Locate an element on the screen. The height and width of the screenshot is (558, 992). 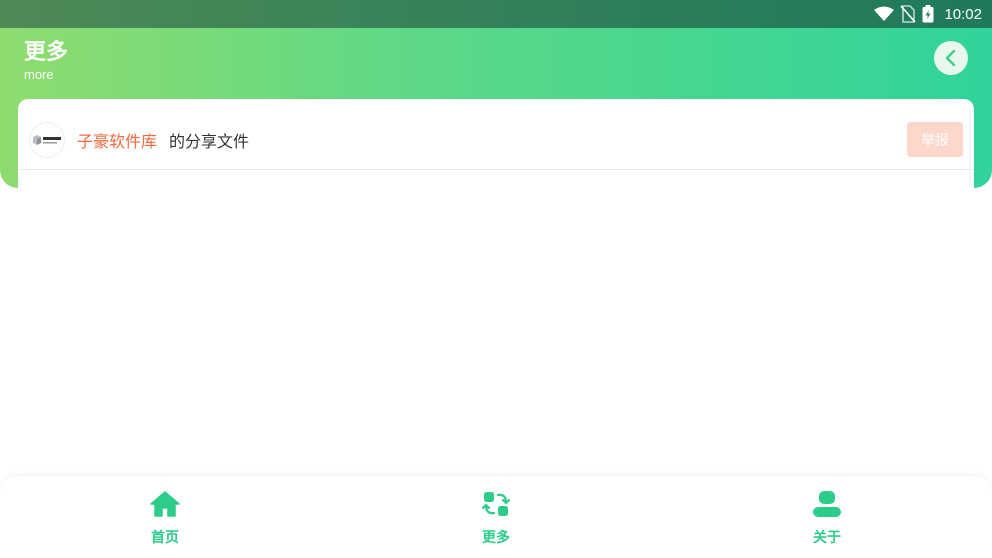
nav-item-home: 首页 is located at coordinates (165, 517).